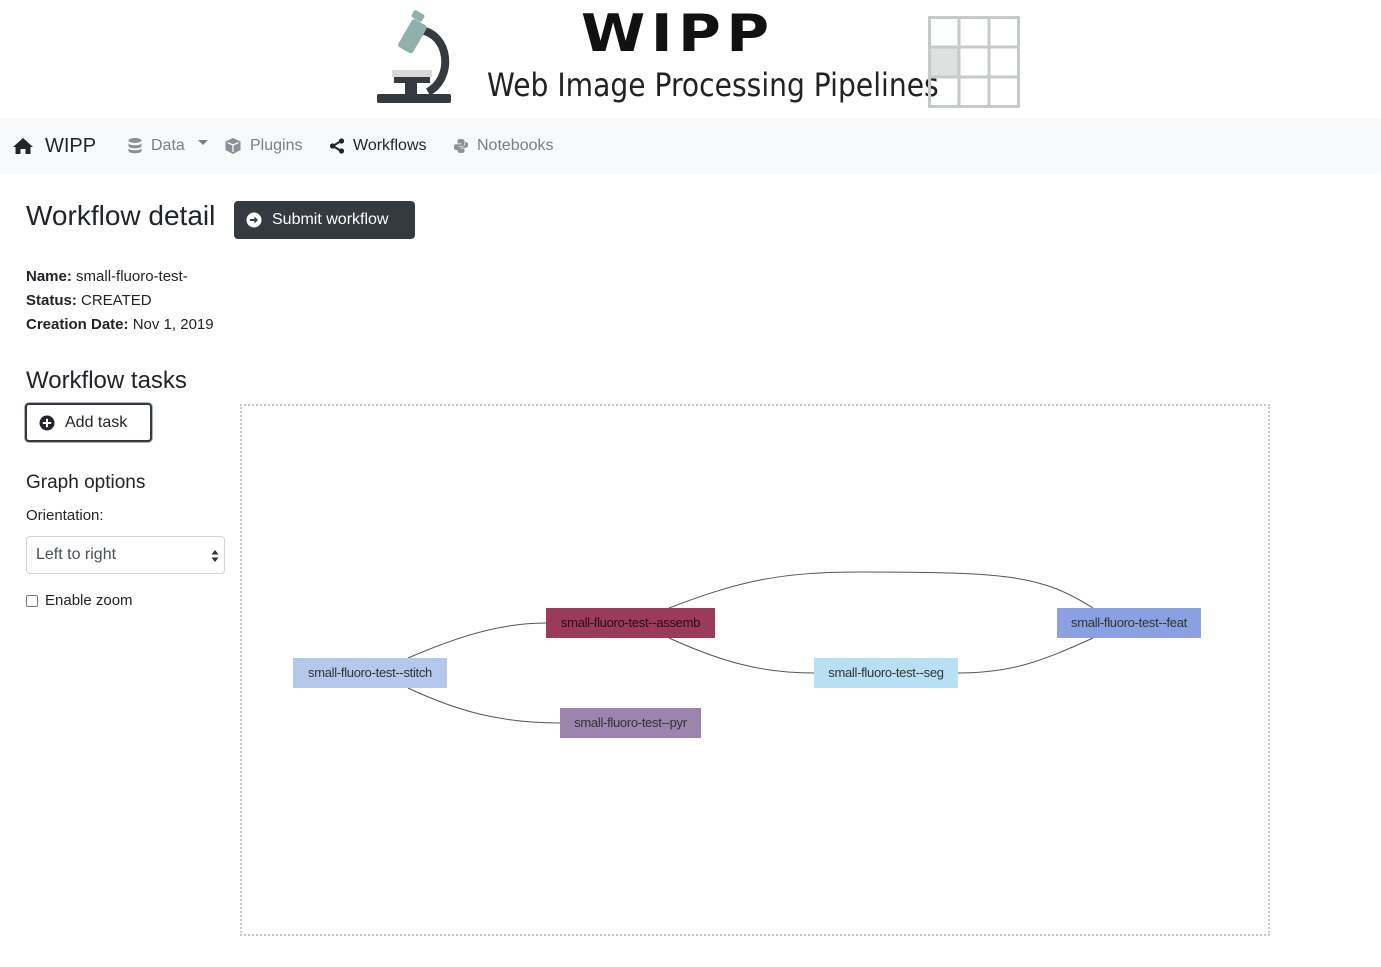 This screenshot has height=967, width=1381. I want to click on page-title: Workflow detail, so click(121, 215).